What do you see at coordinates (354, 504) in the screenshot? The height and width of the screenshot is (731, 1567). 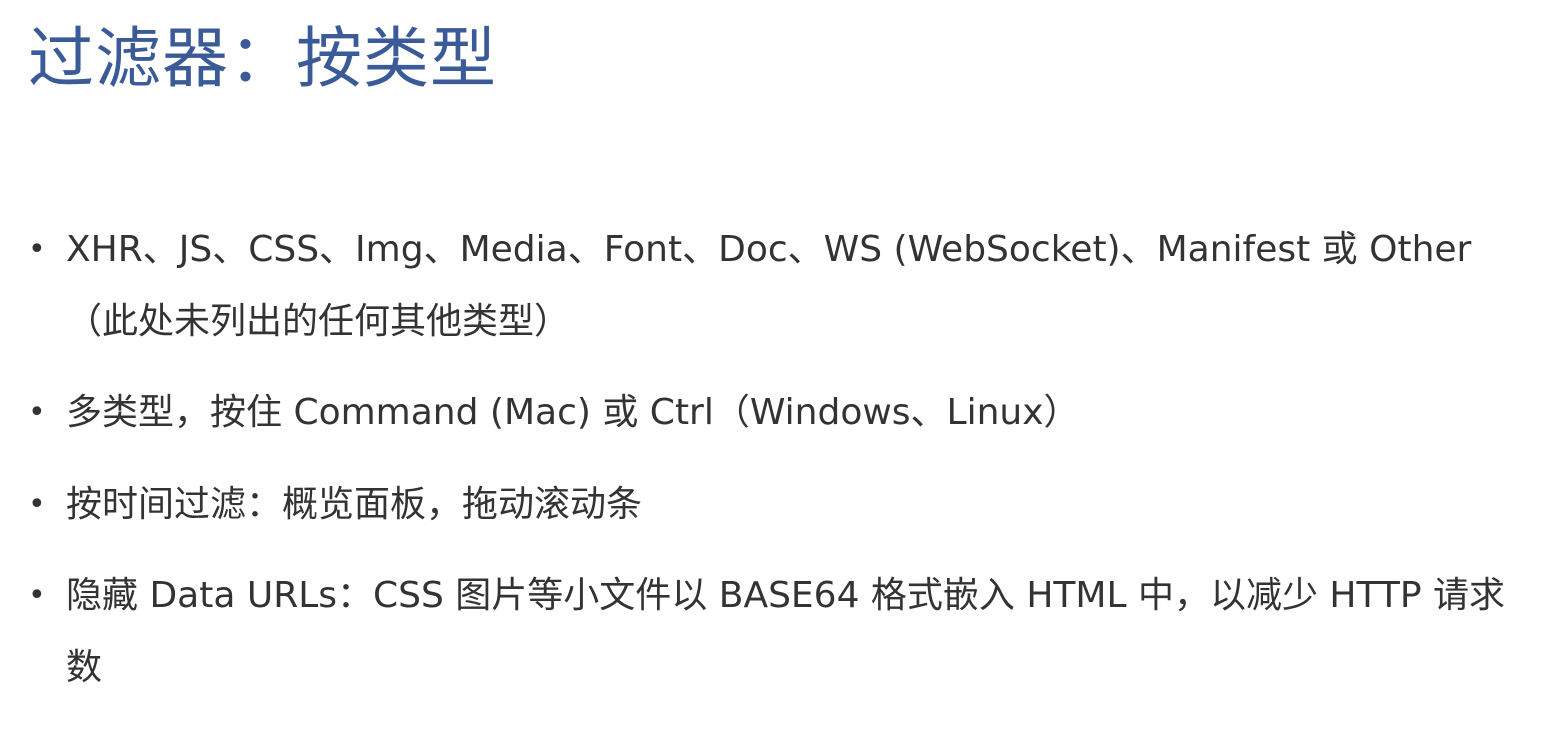 I see `bullet-text: 按时间过滤：概览面板，拖动滚动条` at bounding box center [354, 504].